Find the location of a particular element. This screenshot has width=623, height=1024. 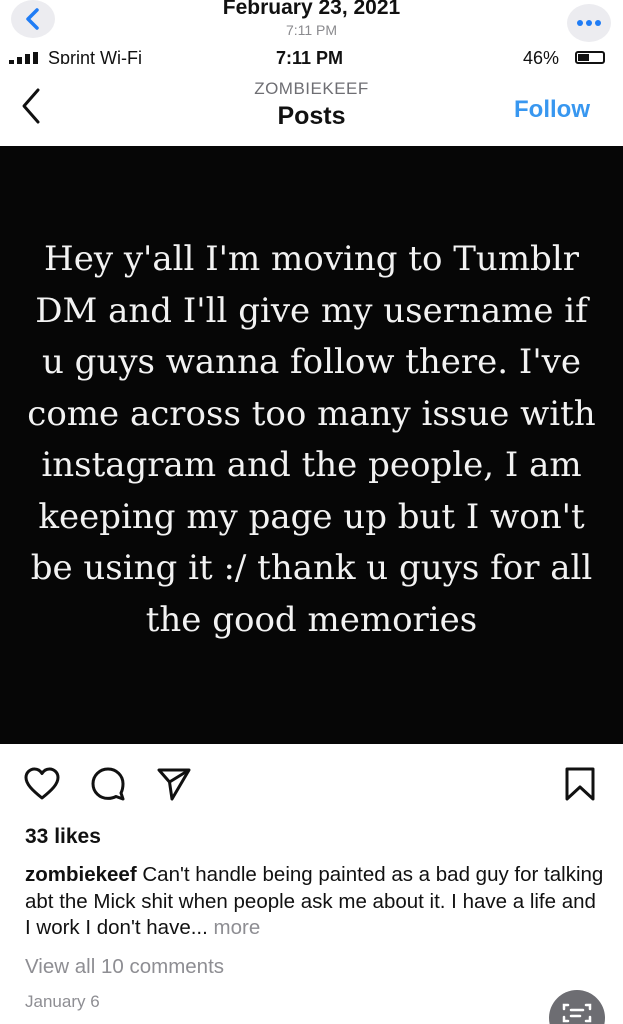

live-text-button is located at coordinates (577, 1007).